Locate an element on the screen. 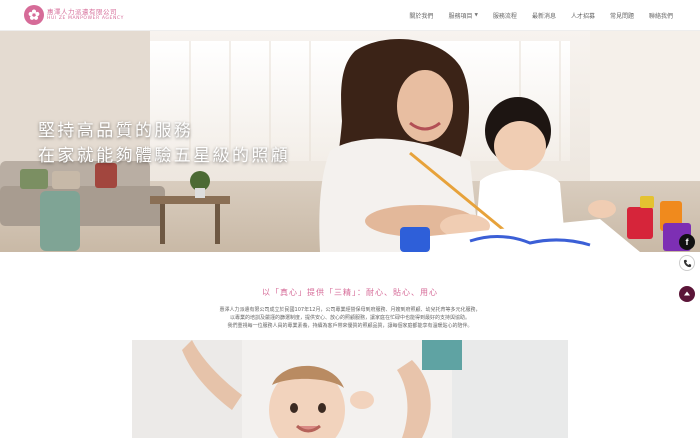 The image size is (700, 438). facebook-icon: f is located at coordinates (687, 242).